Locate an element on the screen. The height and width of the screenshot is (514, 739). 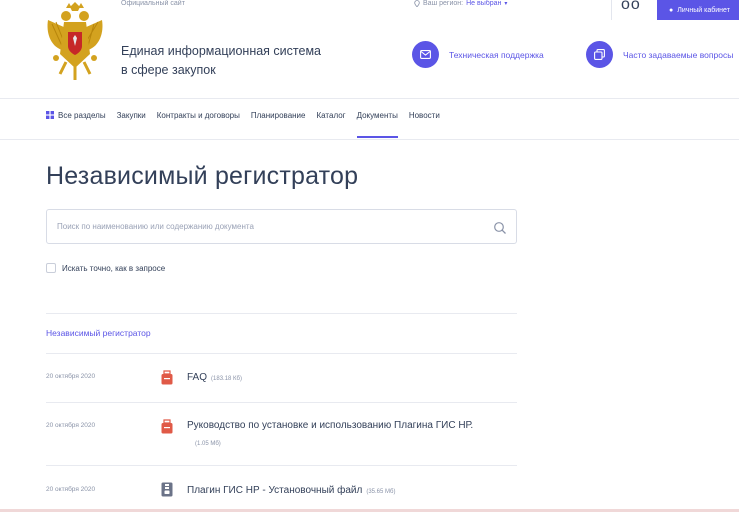
location-pin-icon is located at coordinates (417, 3).